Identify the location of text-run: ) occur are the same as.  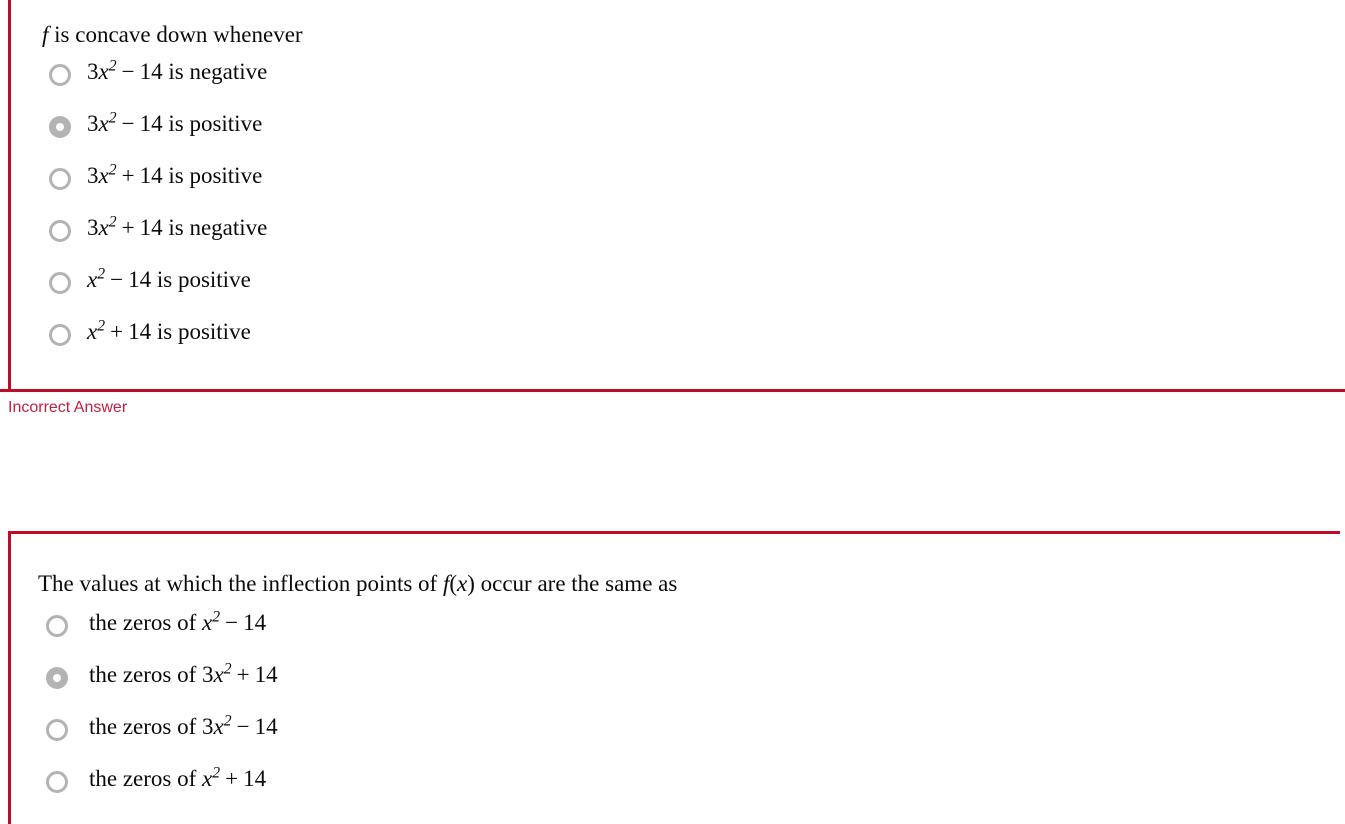
(572, 583).